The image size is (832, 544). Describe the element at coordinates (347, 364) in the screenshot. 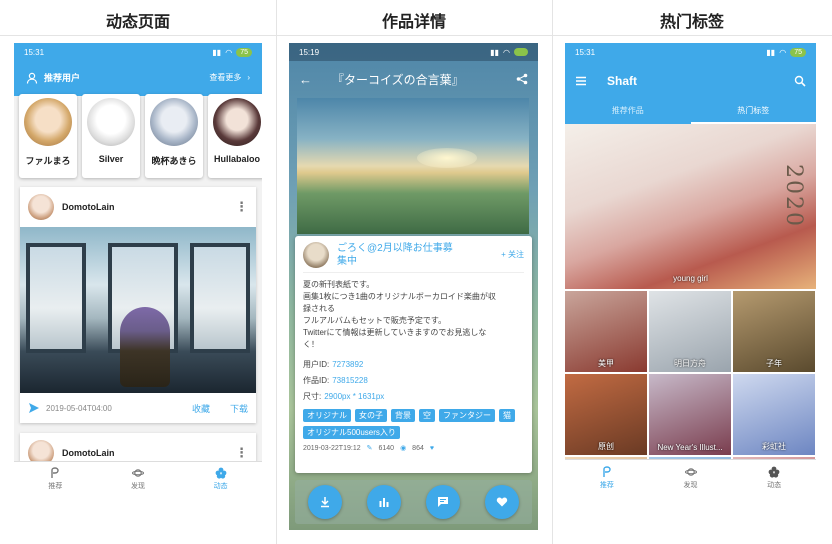

I see `user-id-value: 7273892` at that location.